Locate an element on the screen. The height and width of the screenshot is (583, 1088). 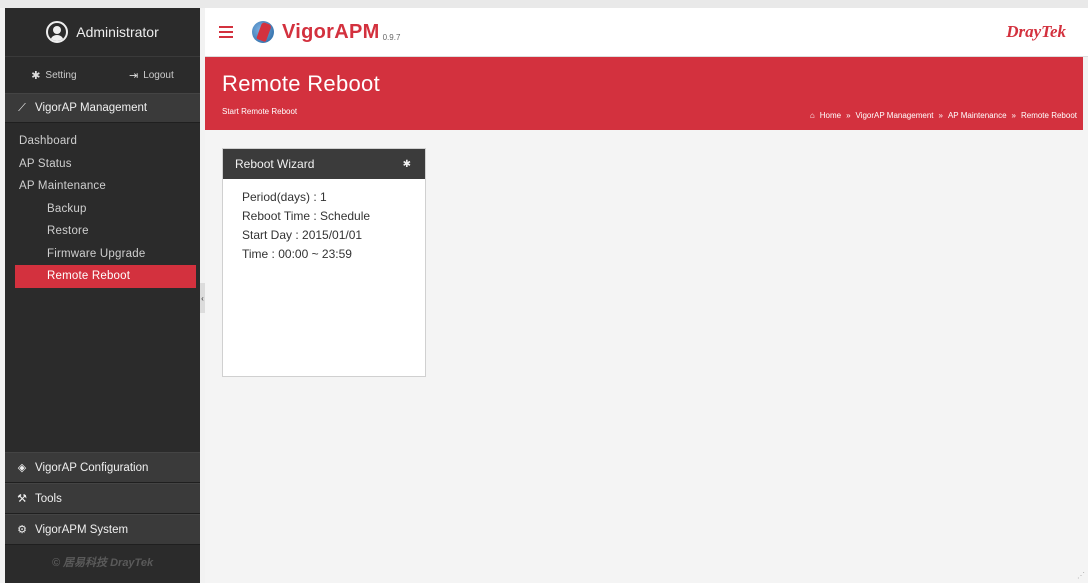
sidebar-section-management: ⟋ VigorAP Management is located at coordinates (102, 108).